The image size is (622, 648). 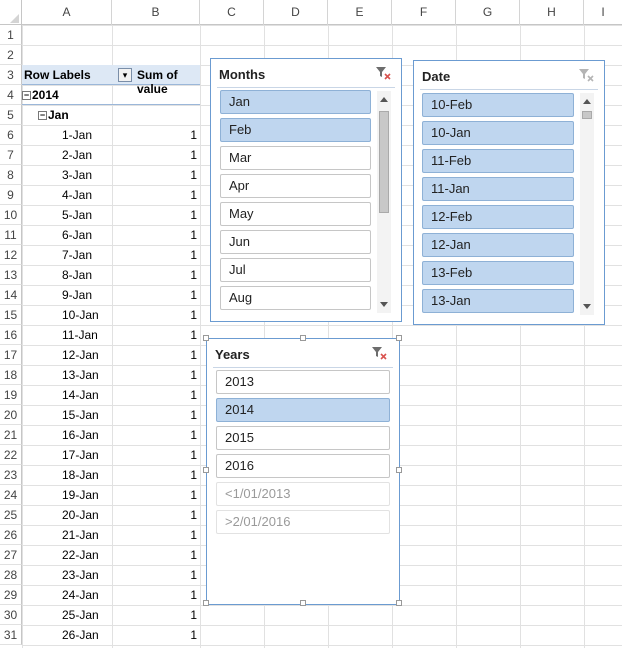 I want to click on pivot-row-label: 6-Jan, so click(x=77, y=235).